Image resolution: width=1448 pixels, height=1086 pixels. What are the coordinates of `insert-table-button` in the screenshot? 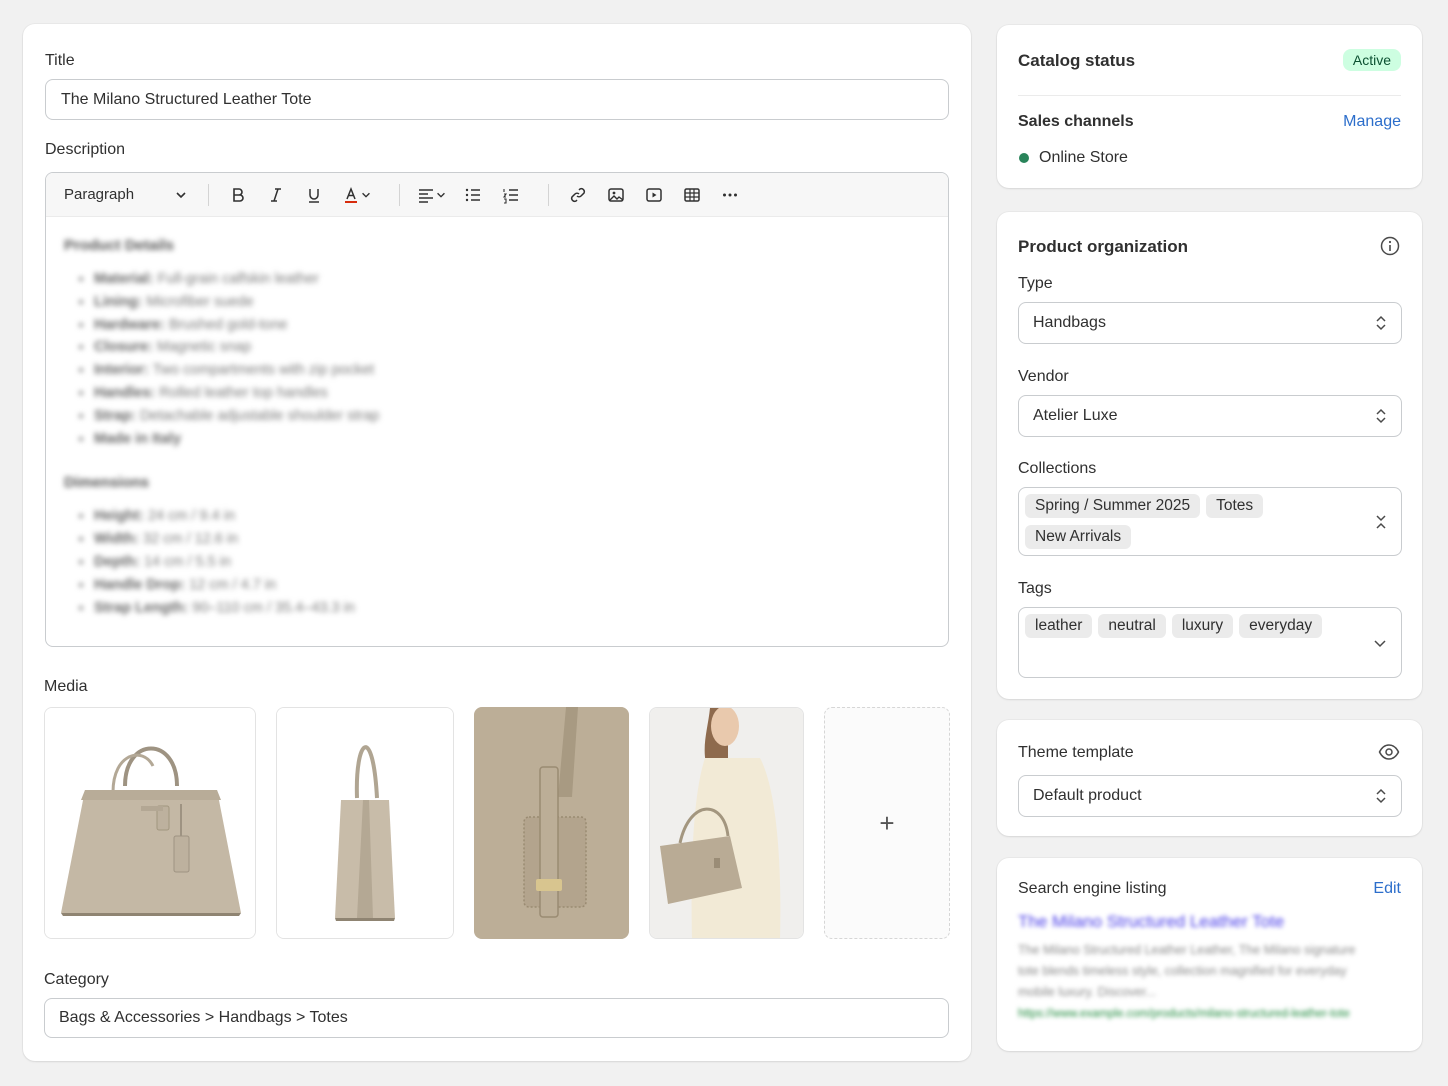 It's located at (692, 195).